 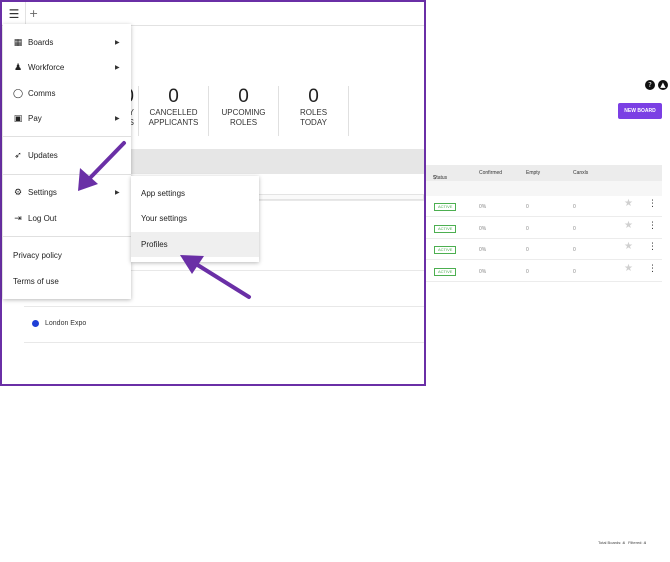 I want to click on annotation-arrow-profiles, so click(x=215, y=277).